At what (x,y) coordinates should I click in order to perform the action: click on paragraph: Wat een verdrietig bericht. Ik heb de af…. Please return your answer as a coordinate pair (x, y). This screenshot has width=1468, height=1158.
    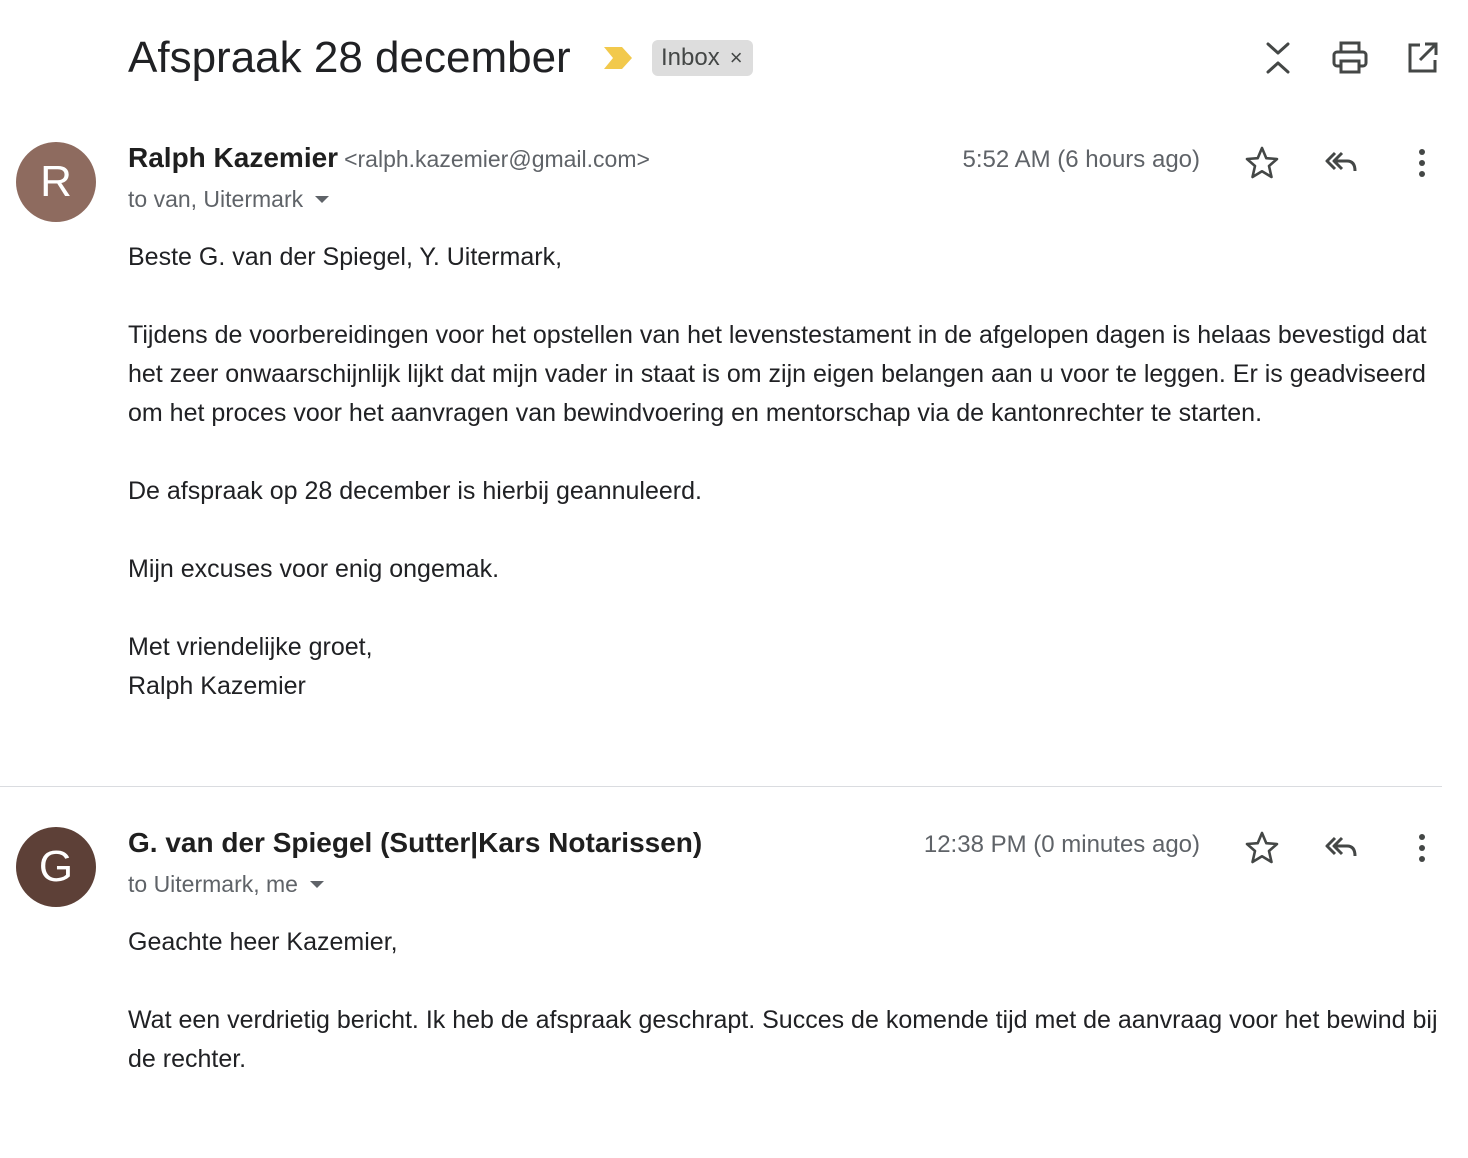
    Looking at the image, I should click on (783, 1039).